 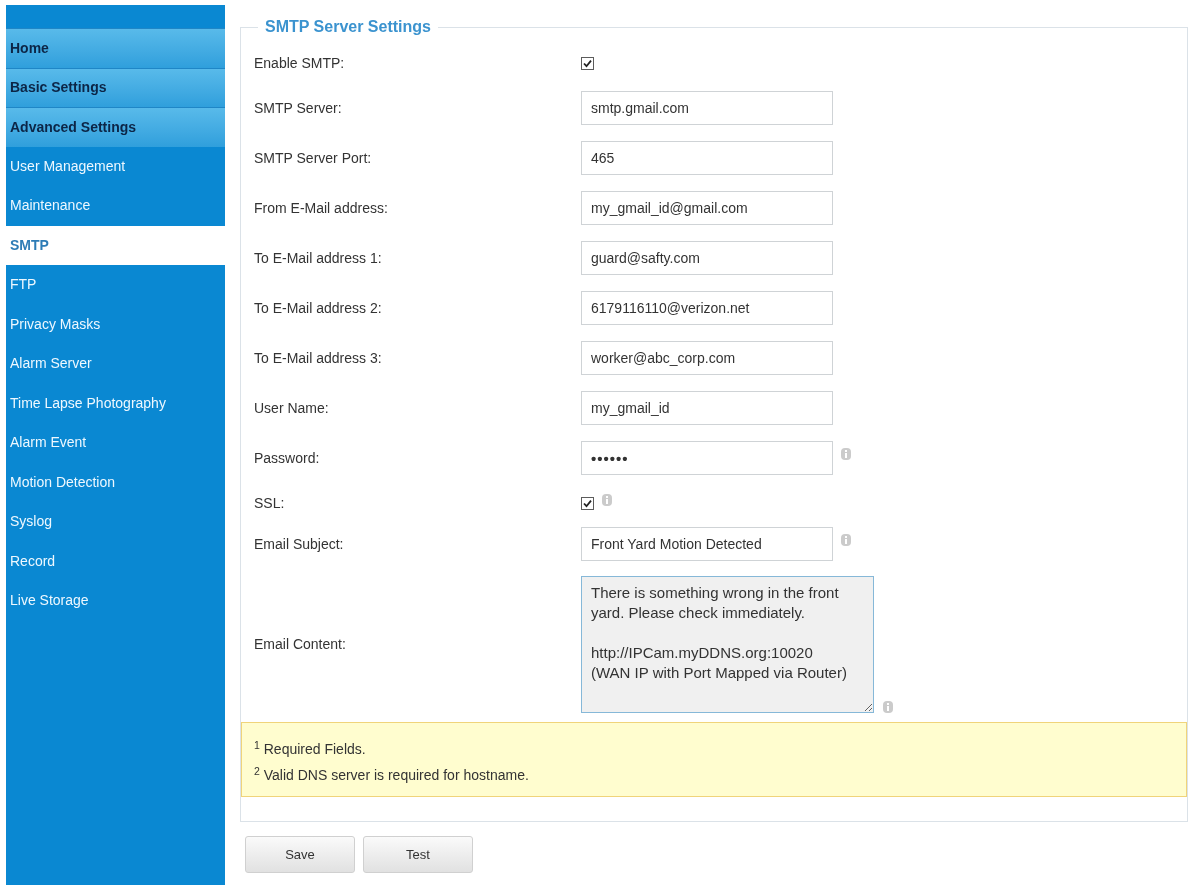 What do you see at coordinates (300, 854) in the screenshot?
I see `save-button: Save` at bounding box center [300, 854].